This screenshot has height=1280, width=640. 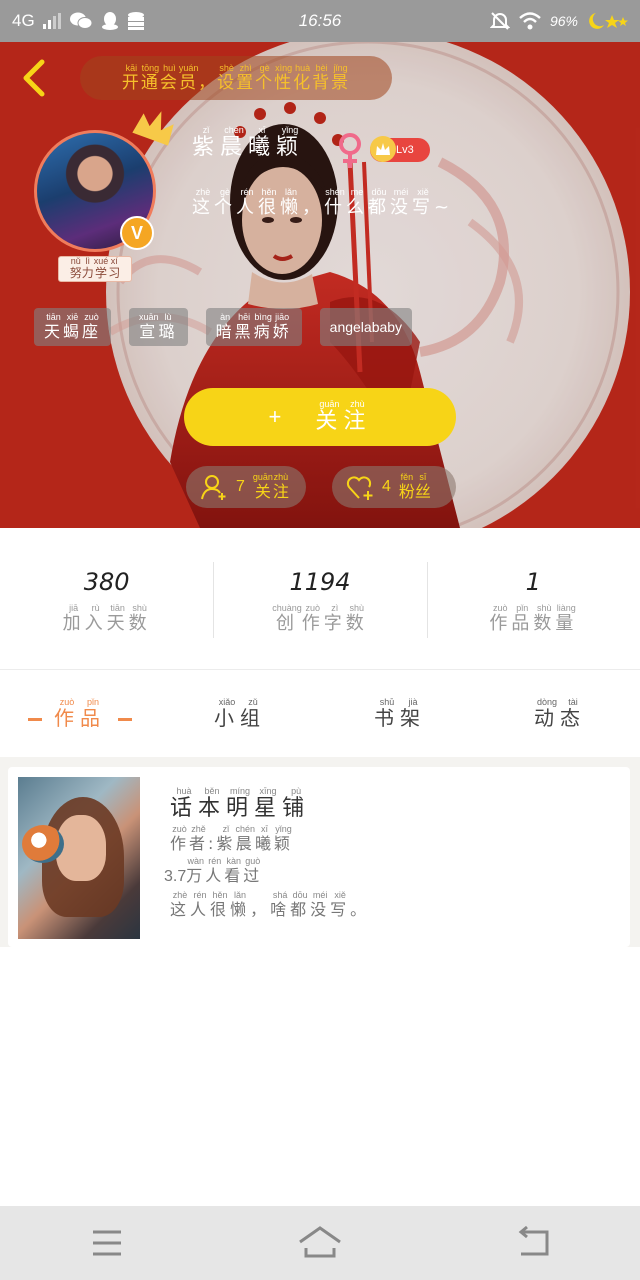 I want to click on database-icon, so click(x=135, y=21).